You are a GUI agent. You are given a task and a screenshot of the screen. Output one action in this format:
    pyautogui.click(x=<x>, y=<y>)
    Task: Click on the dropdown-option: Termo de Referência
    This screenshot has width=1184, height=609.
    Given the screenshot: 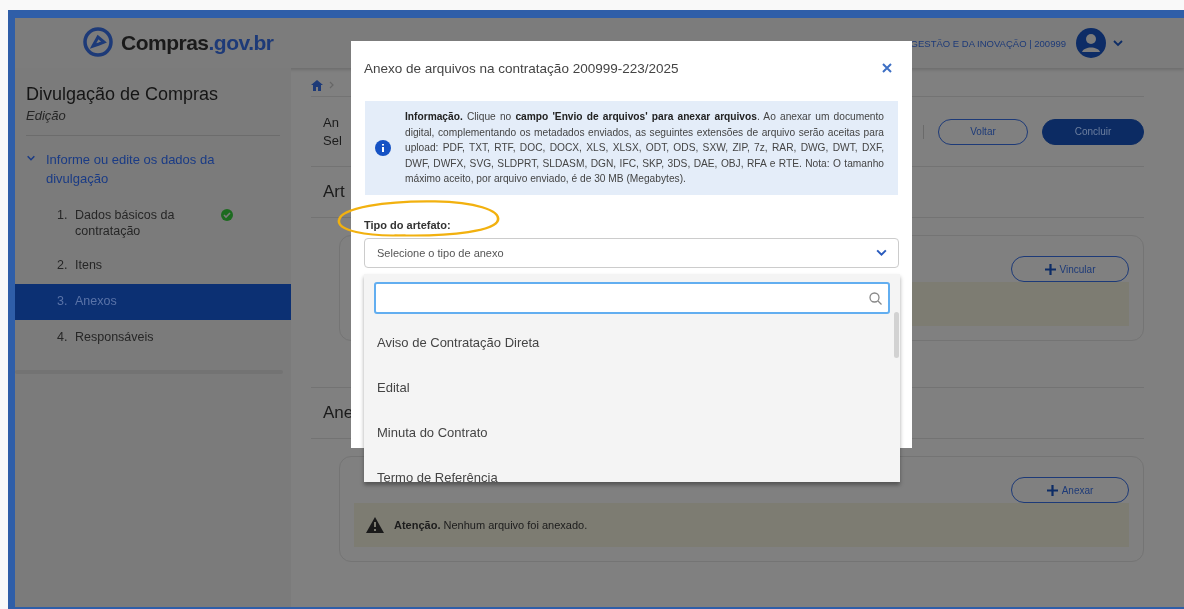 What is the action you would take?
    pyautogui.click(x=632, y=468)
    